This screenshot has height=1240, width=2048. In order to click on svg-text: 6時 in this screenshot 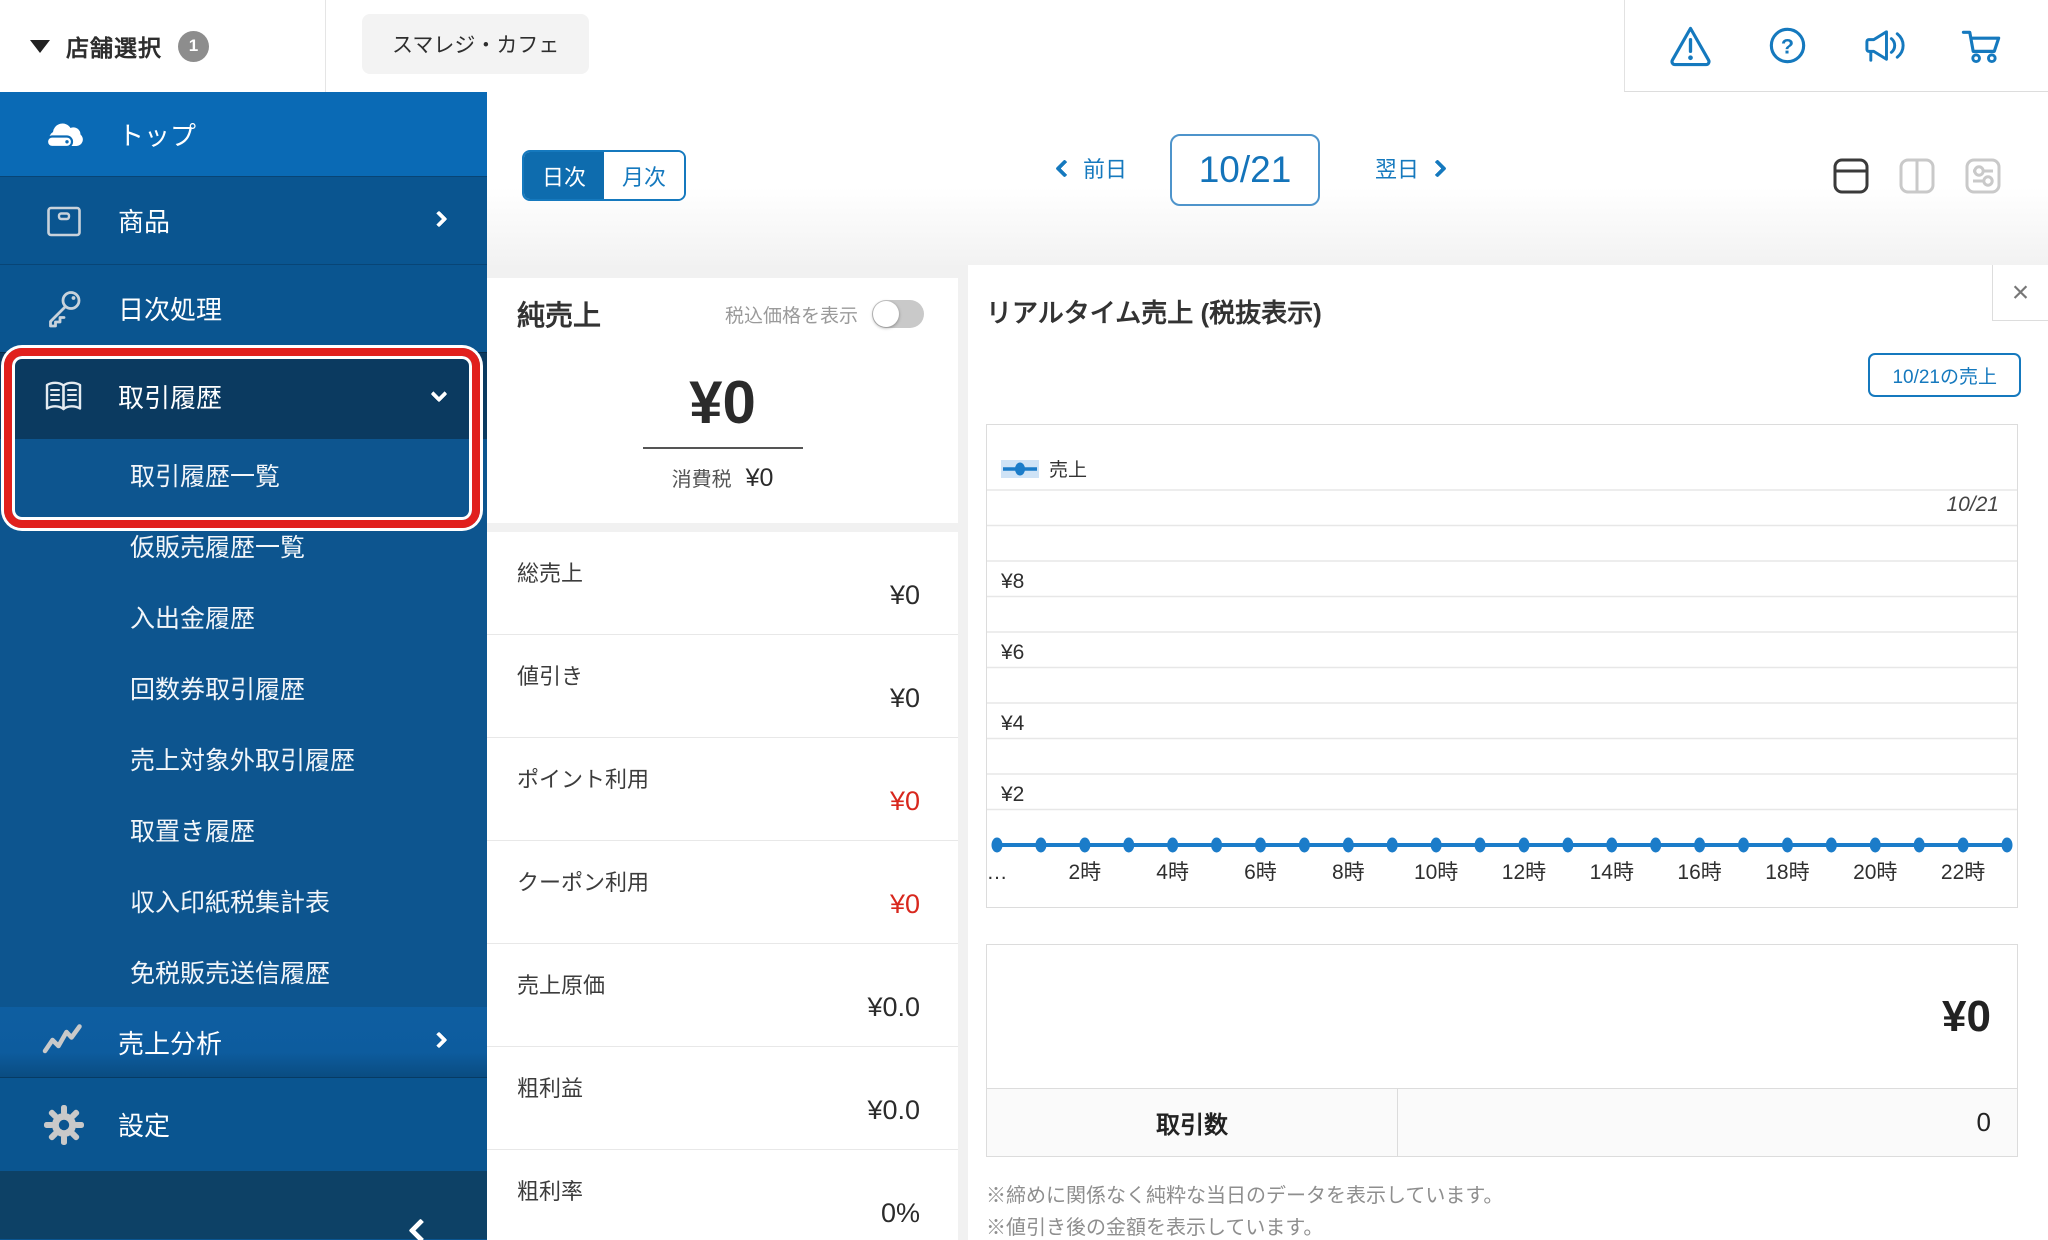, I will do `click(1260, 872)`.